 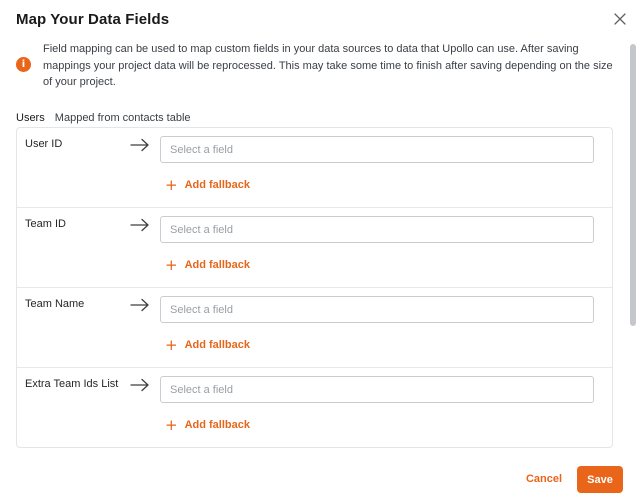 I want to click on close-icon, so click(x=620, y=19).